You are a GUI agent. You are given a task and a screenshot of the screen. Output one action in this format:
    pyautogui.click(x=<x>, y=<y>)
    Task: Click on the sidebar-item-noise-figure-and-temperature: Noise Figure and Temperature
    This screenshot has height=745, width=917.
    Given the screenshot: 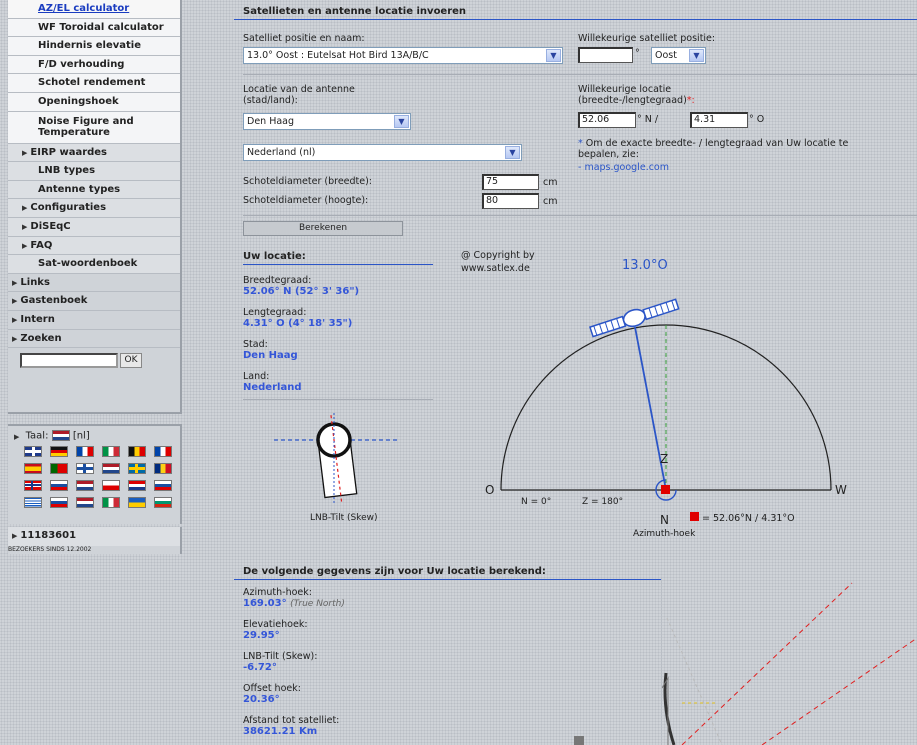 What is the action you would take?
    pyautogui.click(x=94, y=127)
    